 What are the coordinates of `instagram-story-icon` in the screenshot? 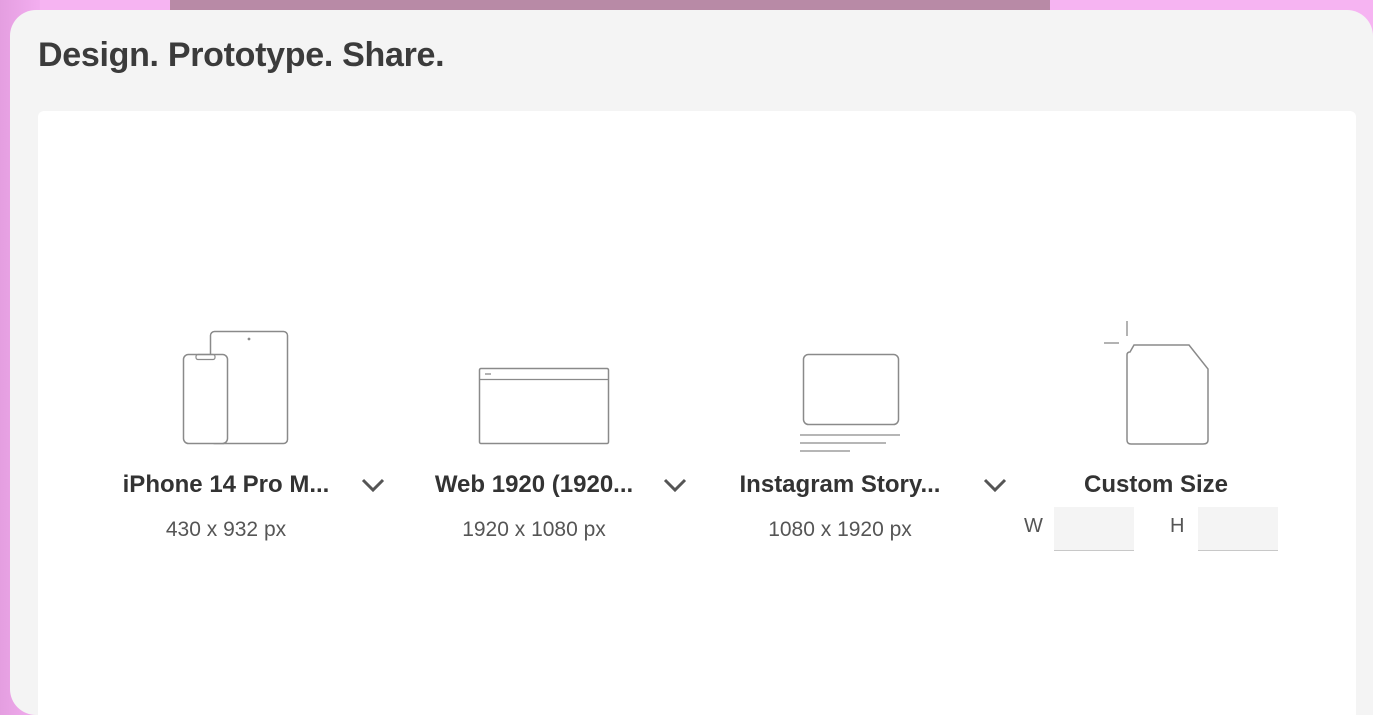 It's located at (850, 403).